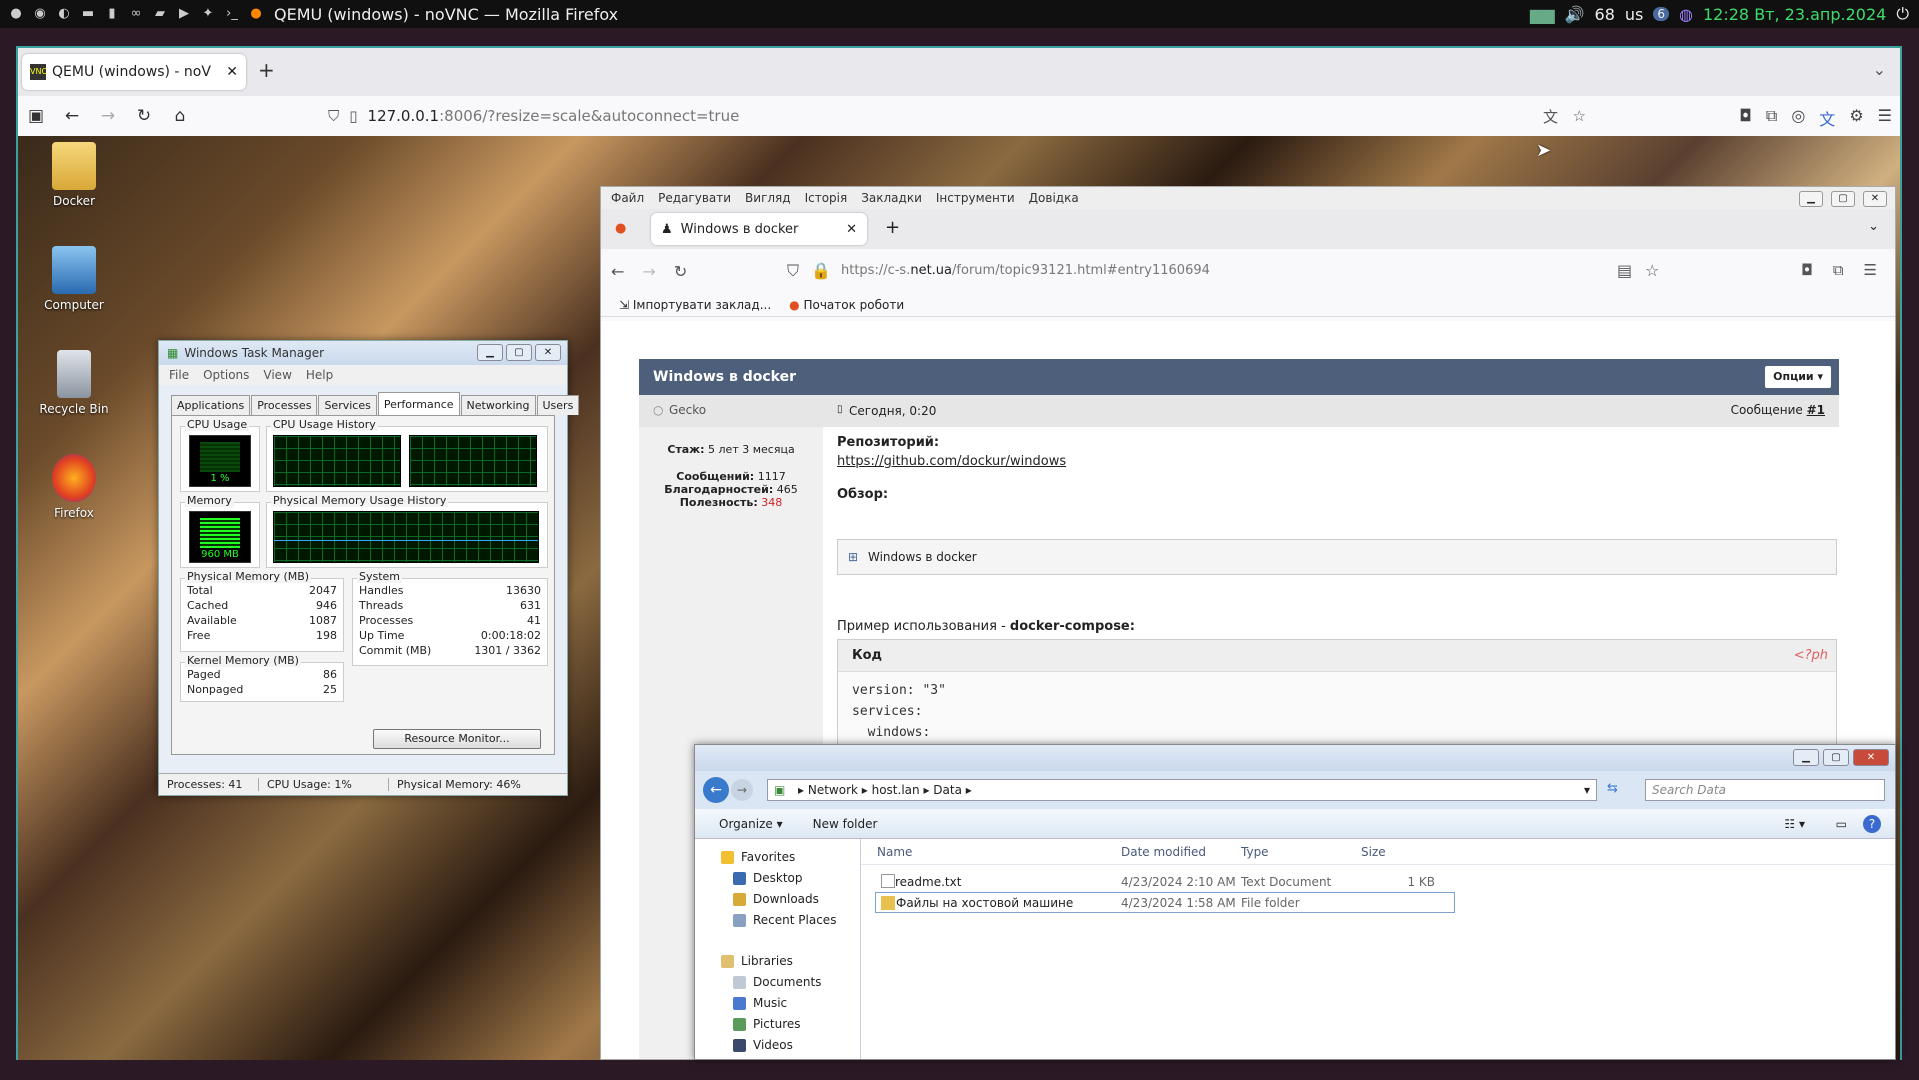  I want to click on tab-users: Users, so click(558, 405).